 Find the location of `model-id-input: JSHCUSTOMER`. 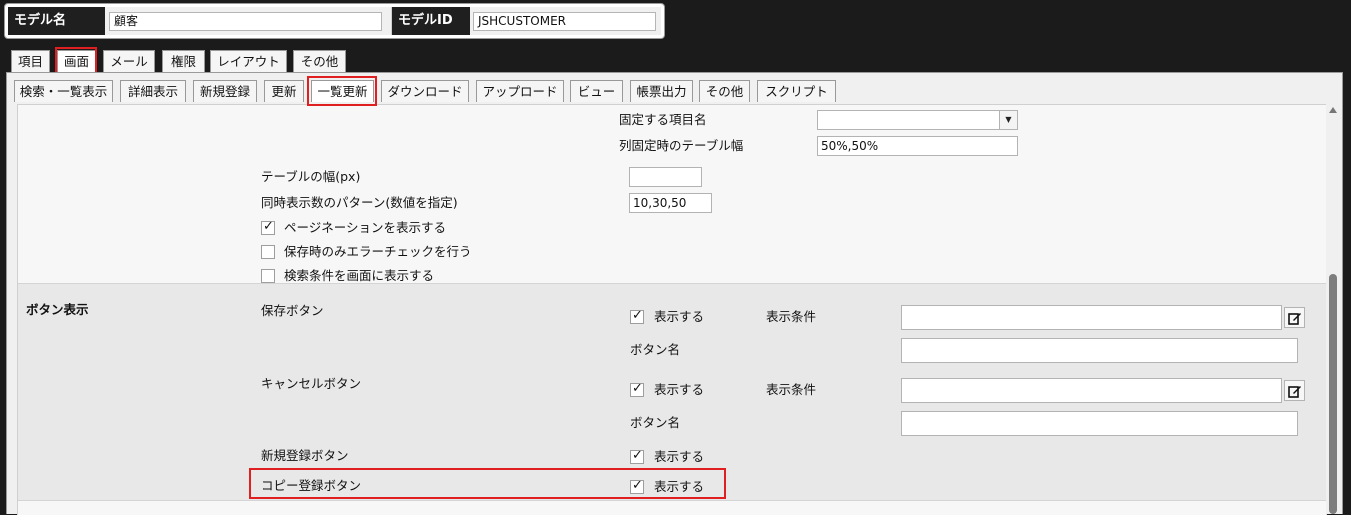

model-id-input: JSHCUSTOMER is located at coordinates (564, 21).